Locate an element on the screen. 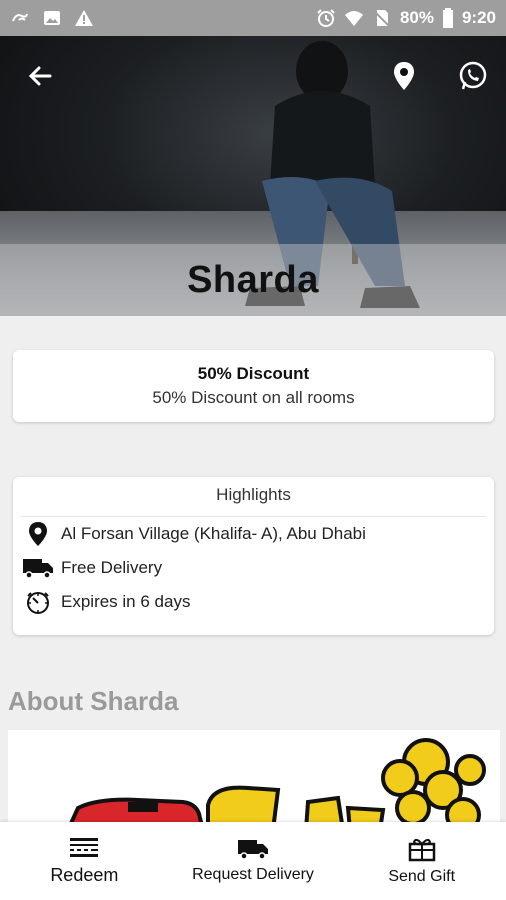  nav-send-gift: Send Gift is located at coordinates (421, 861).